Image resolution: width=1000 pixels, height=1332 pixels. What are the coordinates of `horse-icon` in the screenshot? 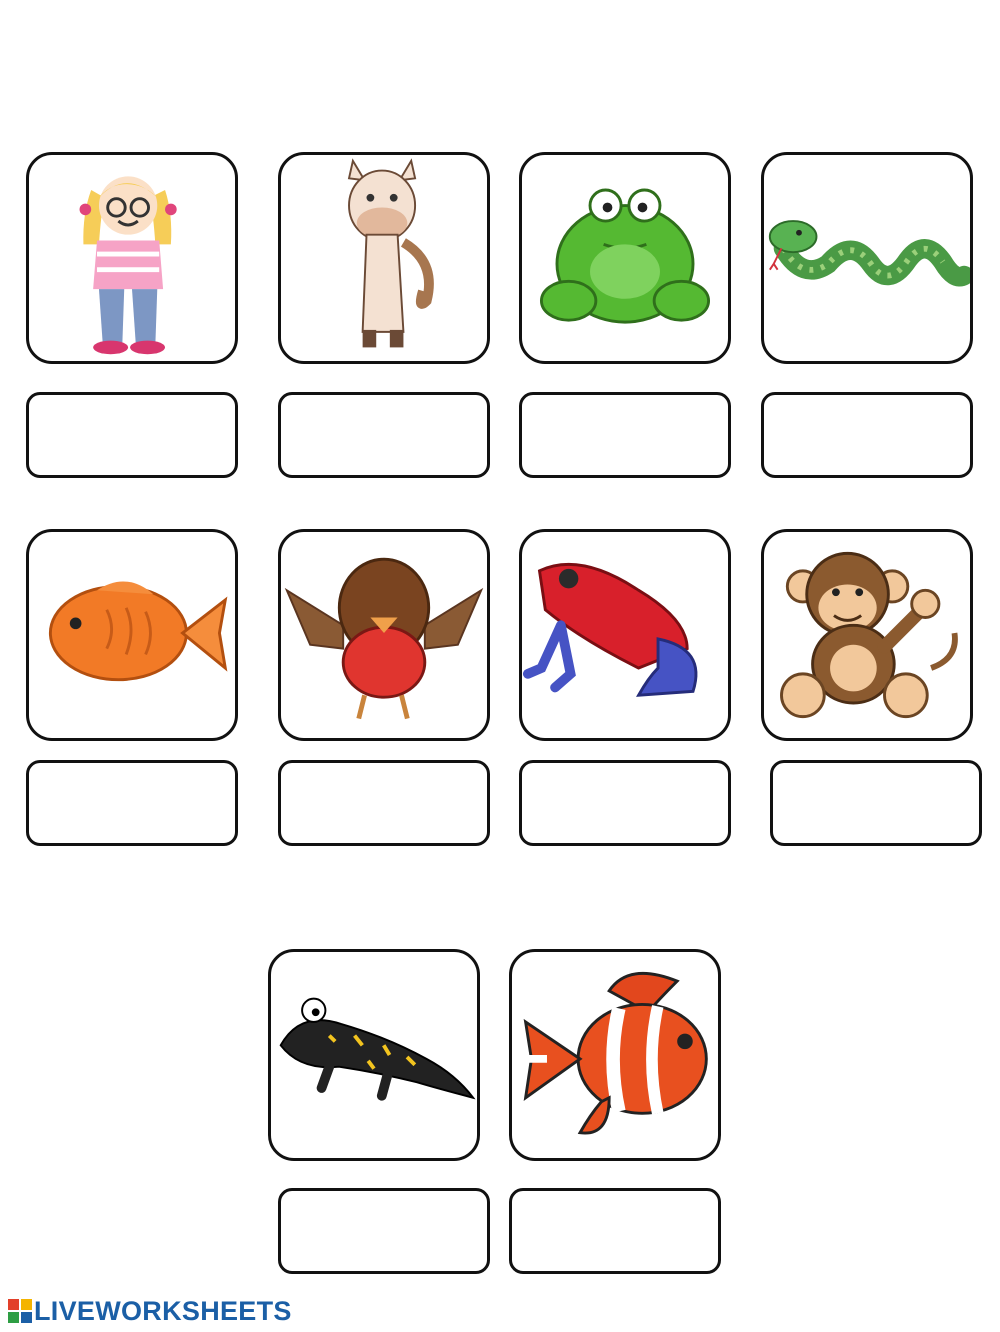 It's located at (390, 253).